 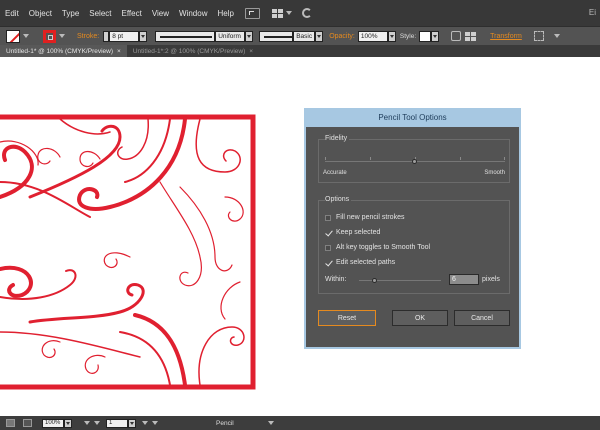 What do you see at coordinates (306, 13) in the screenshot?
I see `gpu-performance-icon` at bounding box center [306, 13].